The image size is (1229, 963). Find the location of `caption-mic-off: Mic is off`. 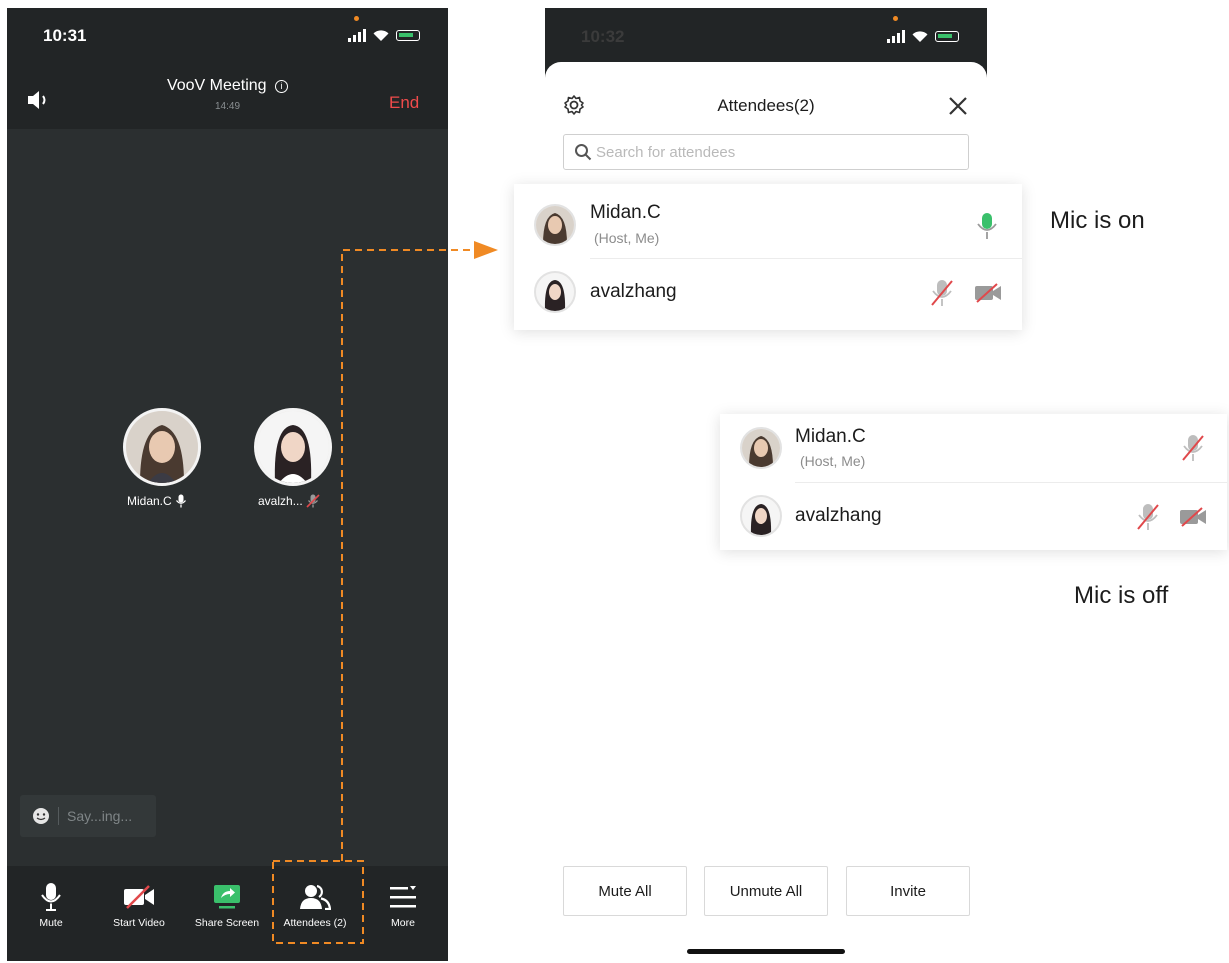

caption-mic-off: Mic is off is located at coordinates (1121, 595).